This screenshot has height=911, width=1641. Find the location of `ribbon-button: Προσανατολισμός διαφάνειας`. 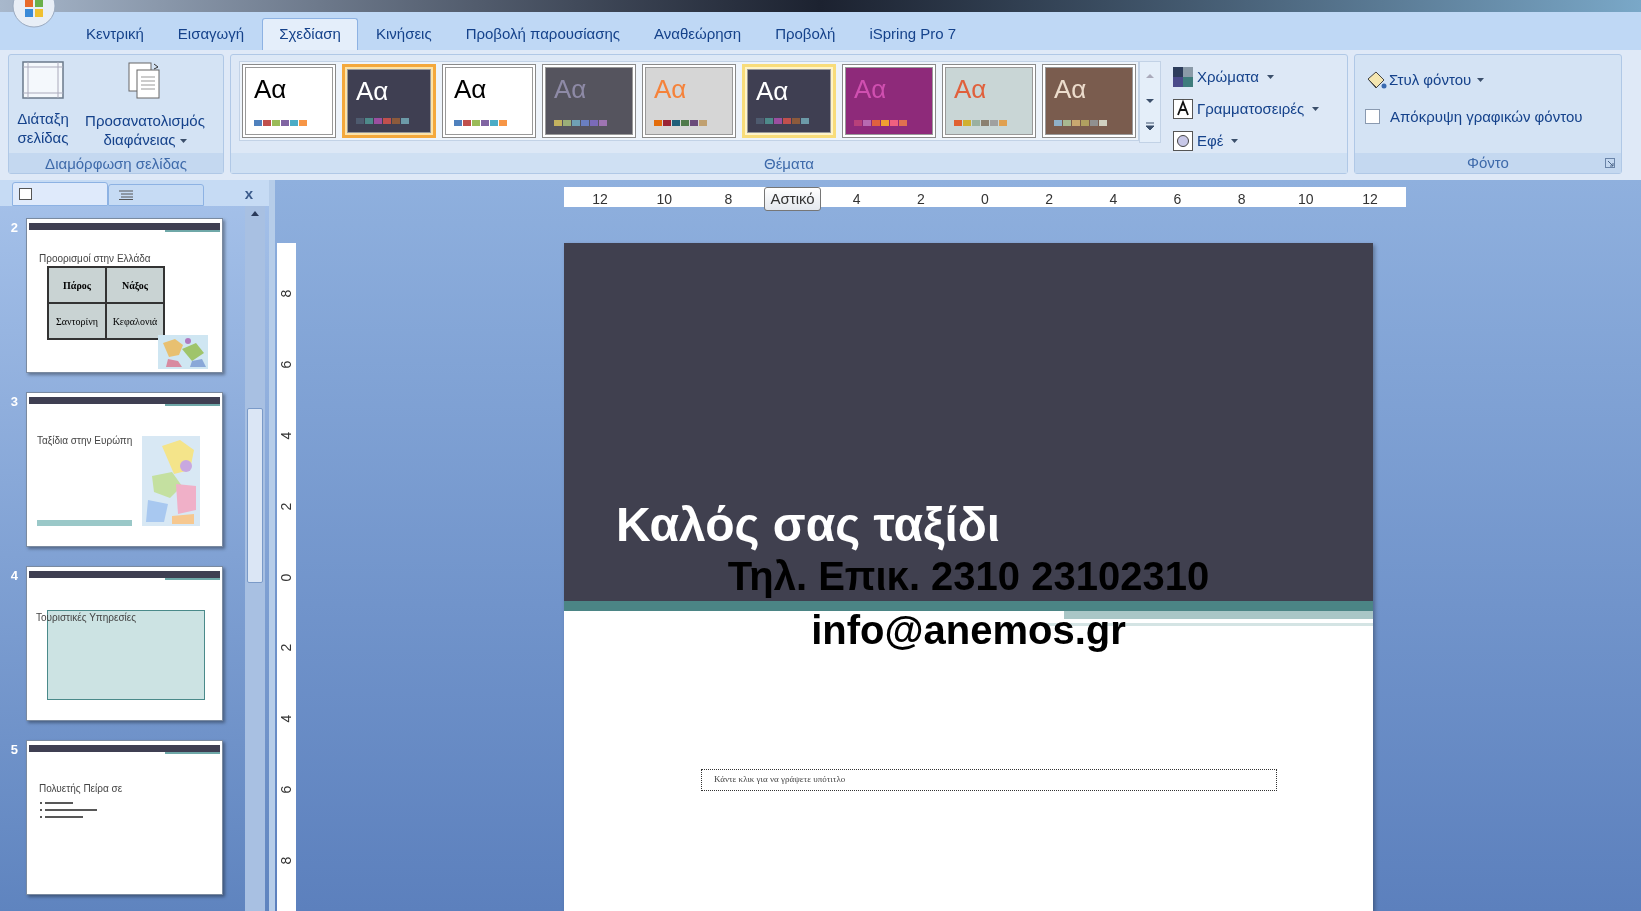

ribbon-button: Προσανατολισμός διαφάνειας is located at coordinates (145, 105).